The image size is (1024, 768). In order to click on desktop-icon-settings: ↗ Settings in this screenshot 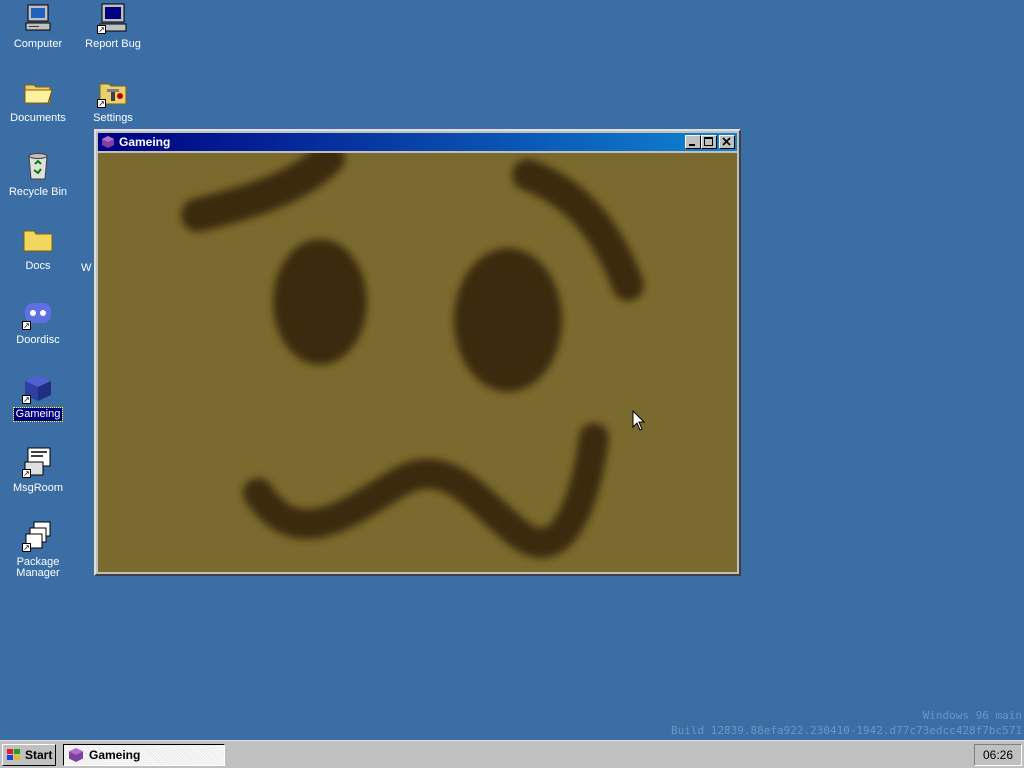, I will do `click(113, 100)`.